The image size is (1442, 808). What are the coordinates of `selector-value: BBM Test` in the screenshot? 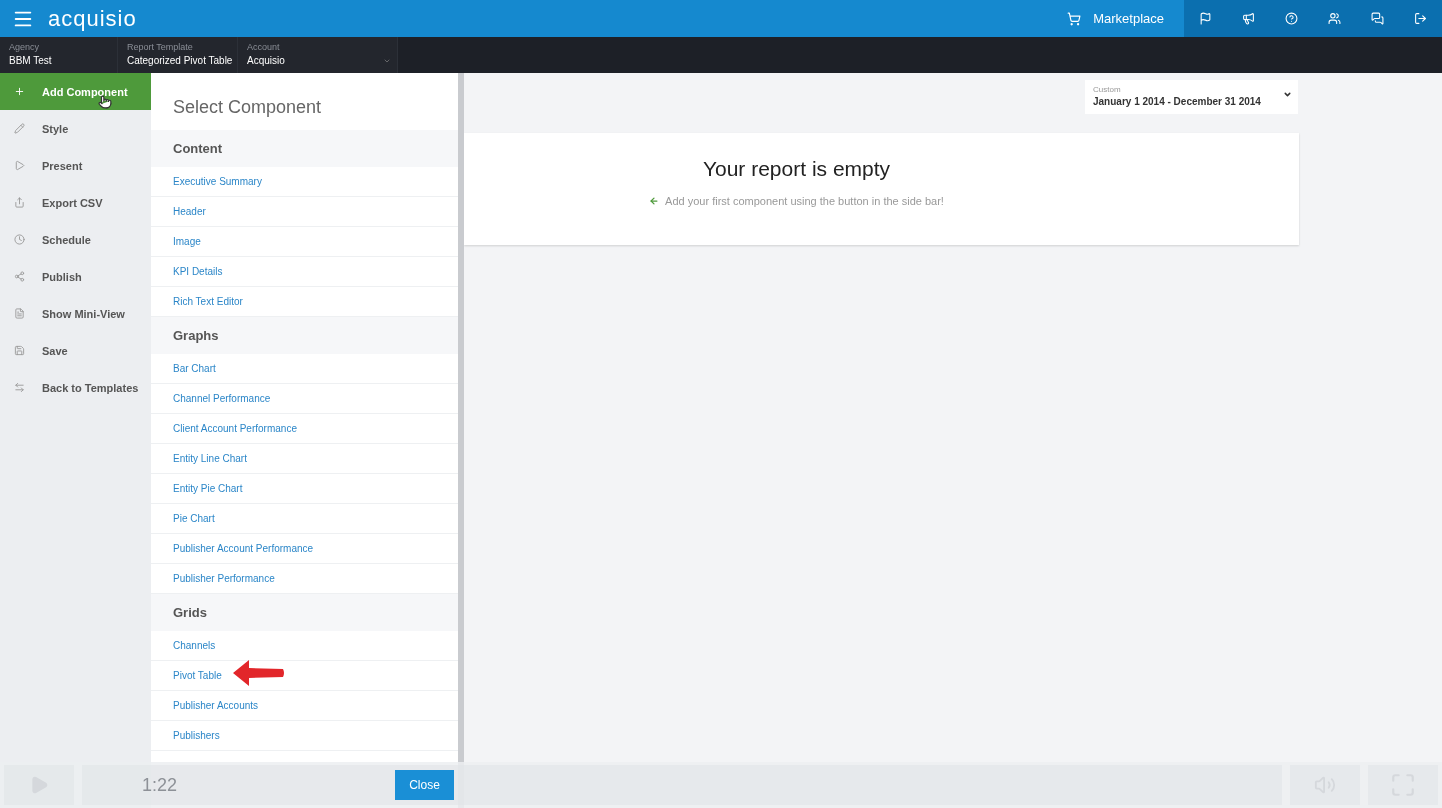 It's located at (30, 60).